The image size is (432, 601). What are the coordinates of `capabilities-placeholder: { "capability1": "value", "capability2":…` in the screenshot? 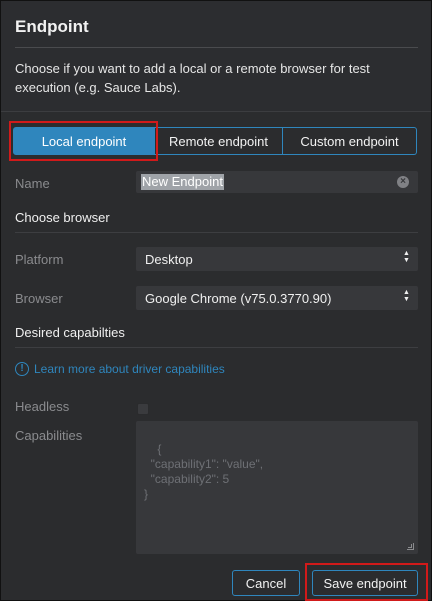 It's located at (204, 471).